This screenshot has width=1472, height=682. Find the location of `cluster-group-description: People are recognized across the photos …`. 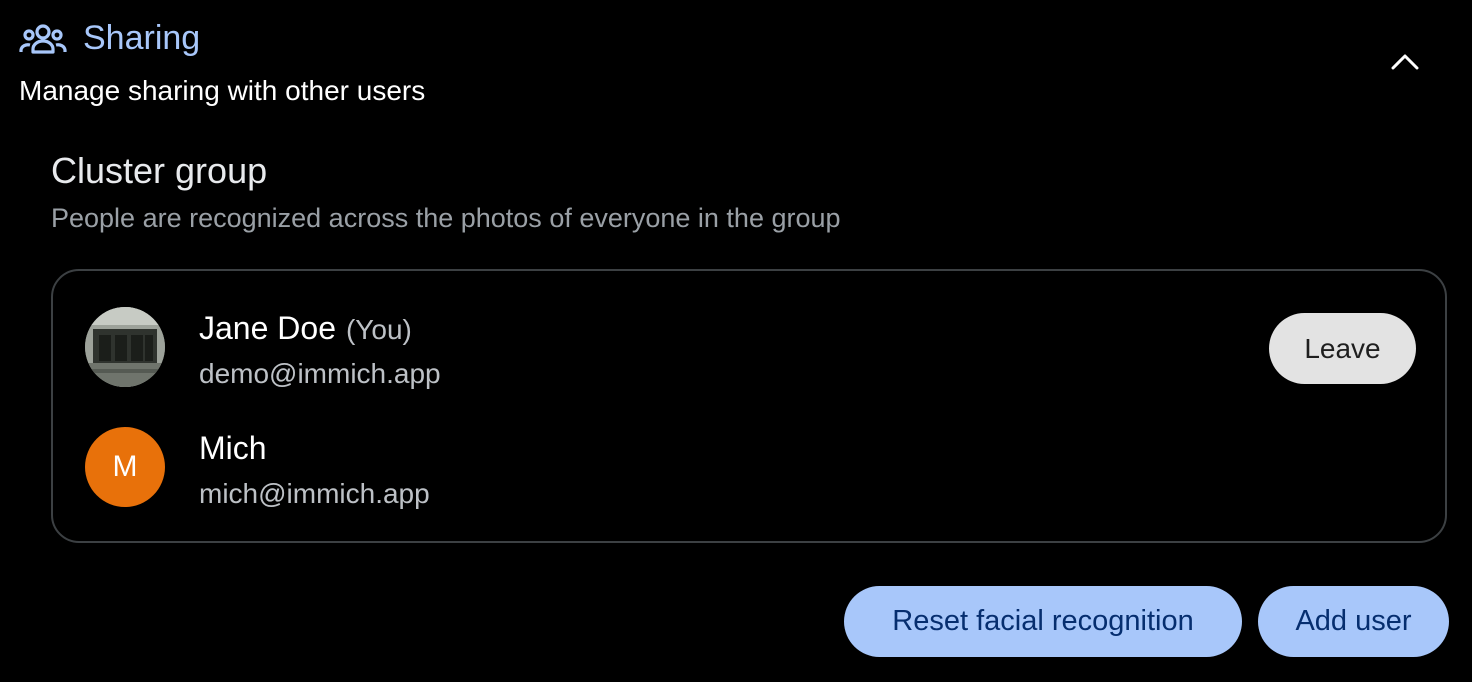

cluster-group-description: People are recognized across the photos … is located at coordinates (446, 218).